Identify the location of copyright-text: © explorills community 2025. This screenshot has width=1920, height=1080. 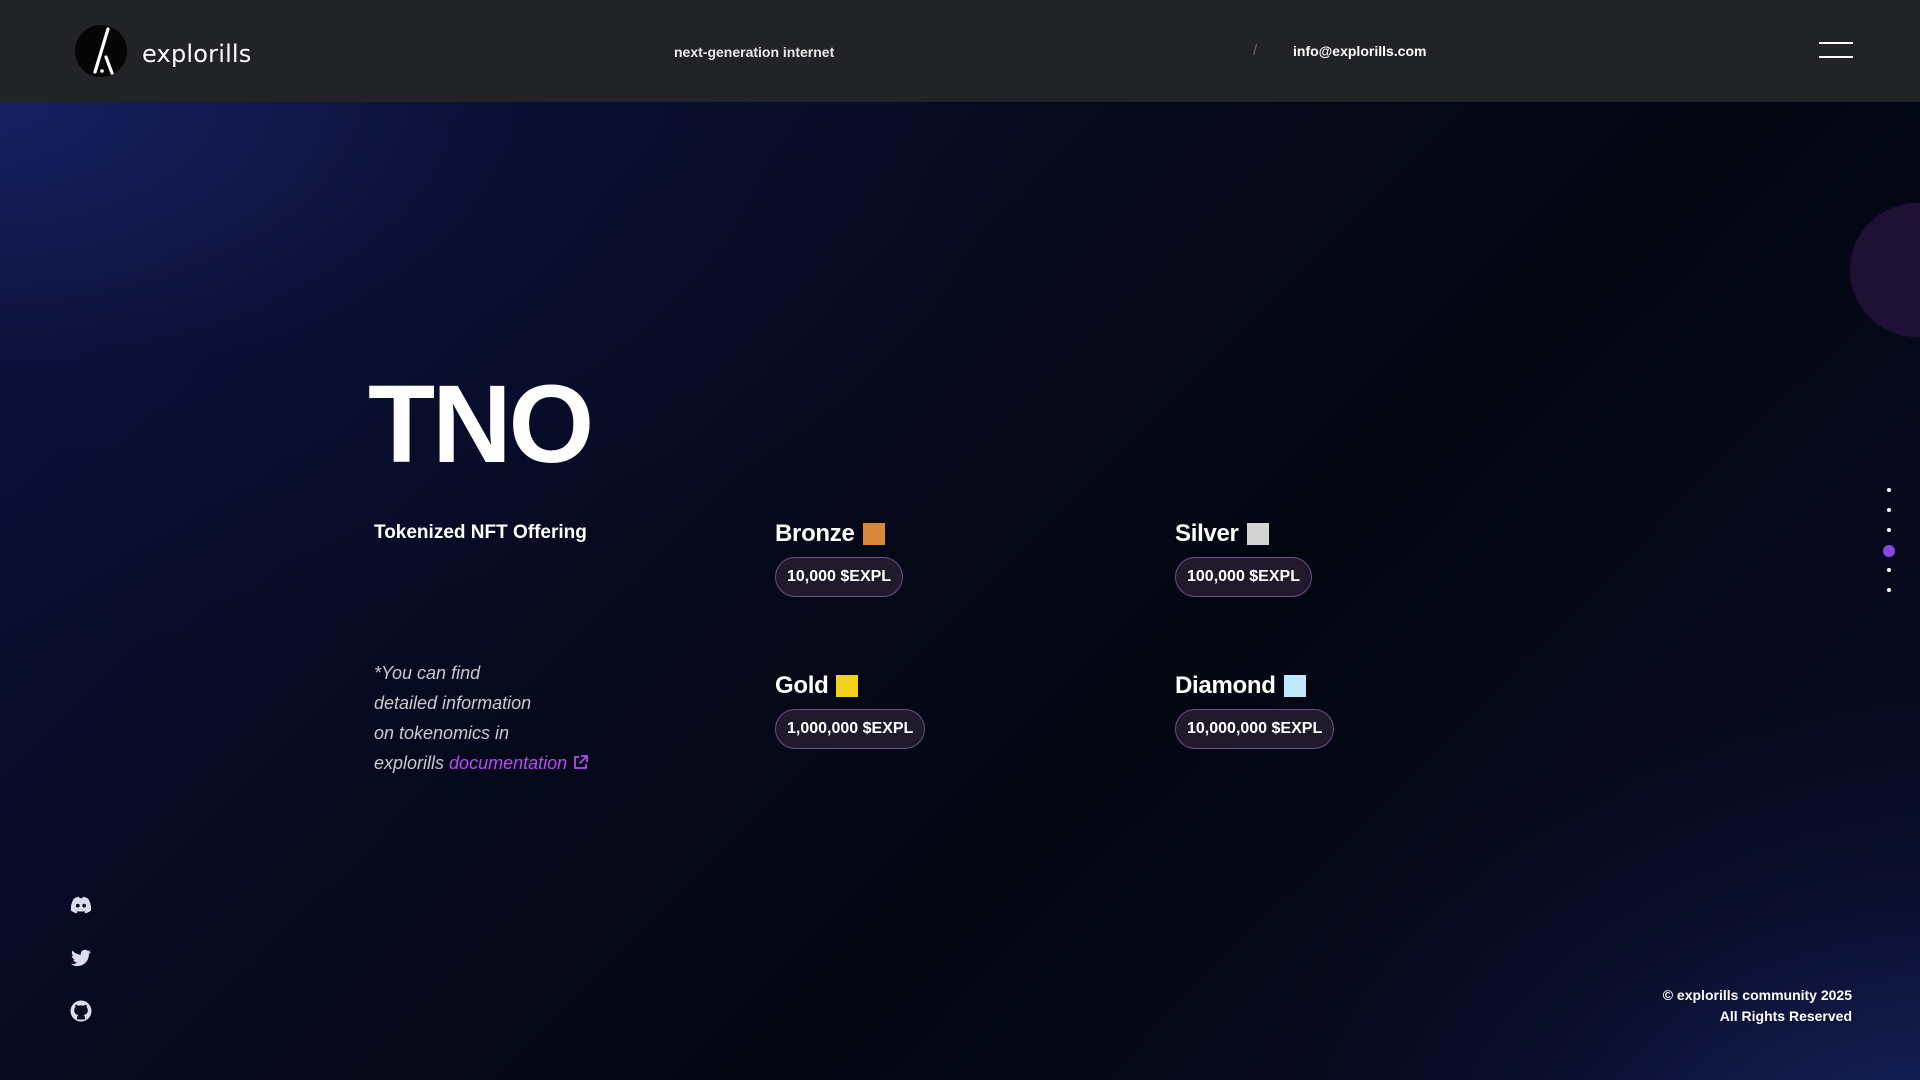
(1757, 995).